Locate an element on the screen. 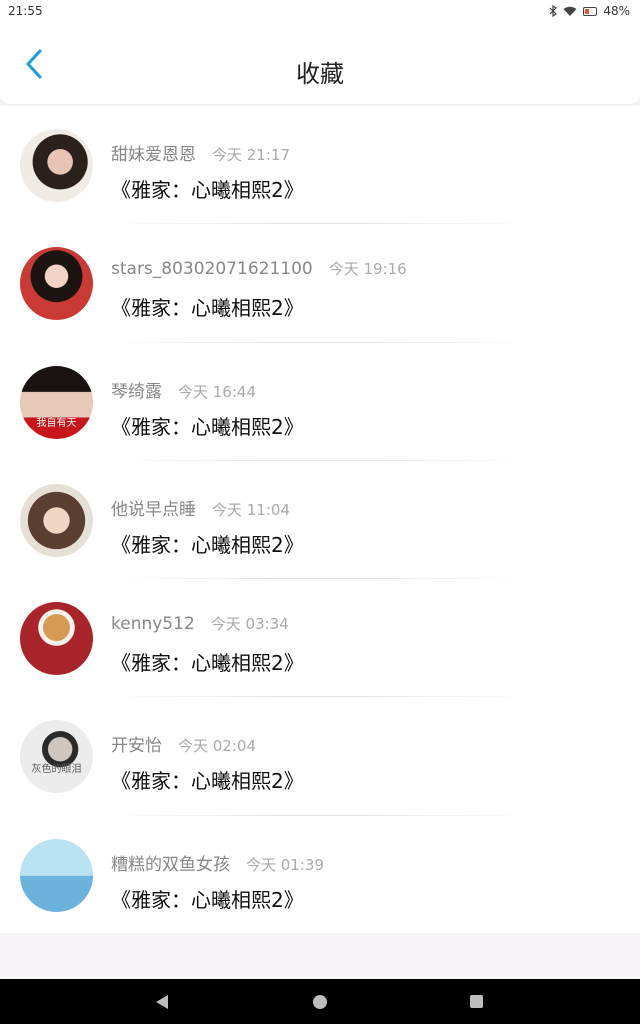 Image resolution: width=640 pixels, height=1024 pixels. navigation-bar is located at coordinates (320, 1001).